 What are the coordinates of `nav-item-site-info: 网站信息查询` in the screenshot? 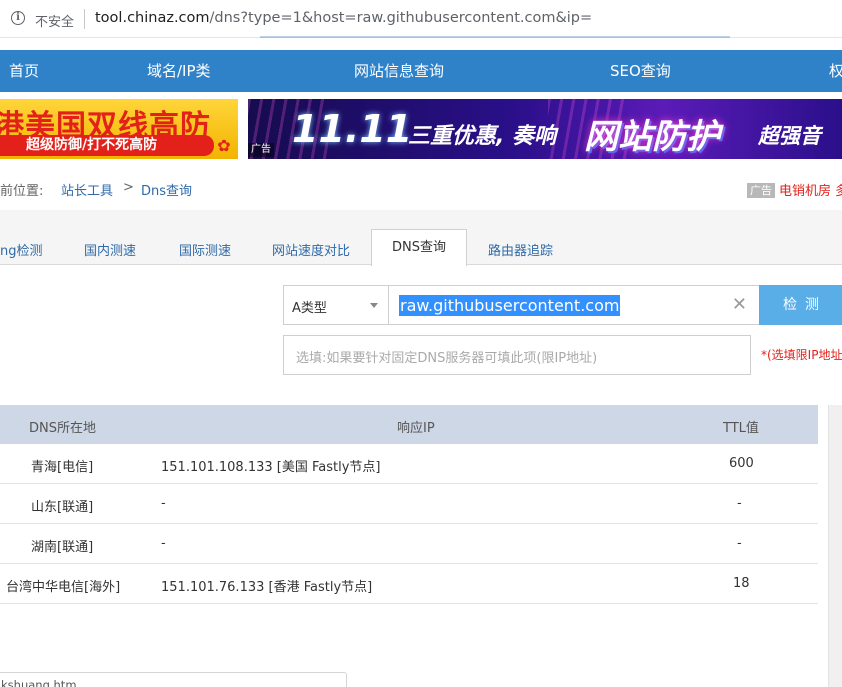 It's located at (399, 71).